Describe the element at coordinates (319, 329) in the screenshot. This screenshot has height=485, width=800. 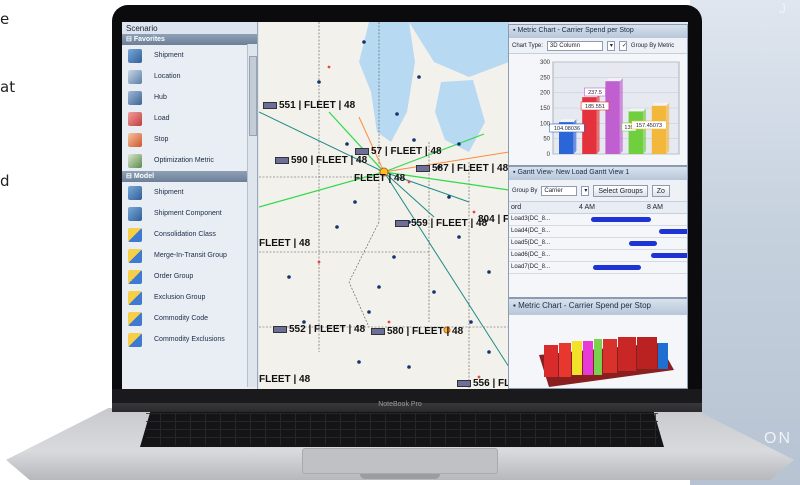
I see `fleet-label: 552 | FLEET | 48` at that location.